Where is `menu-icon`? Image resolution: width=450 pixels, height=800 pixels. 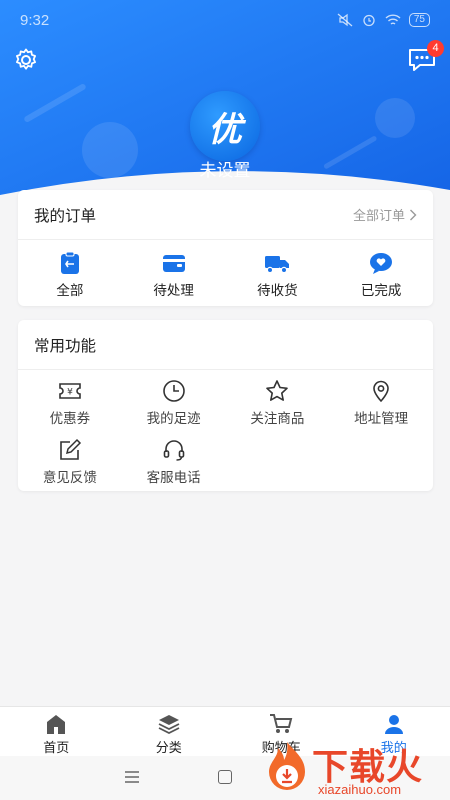
menu-icon is located at coordinates (132, 777).